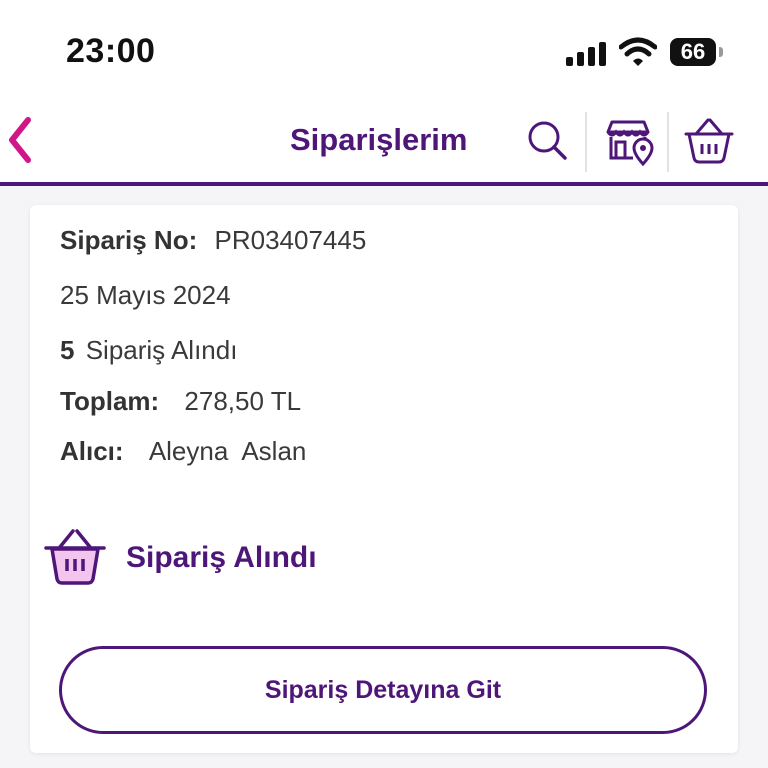  Describe the element at coordinates (110, 401) in the screenshot. I see `total-label: Toplam:` at that location.